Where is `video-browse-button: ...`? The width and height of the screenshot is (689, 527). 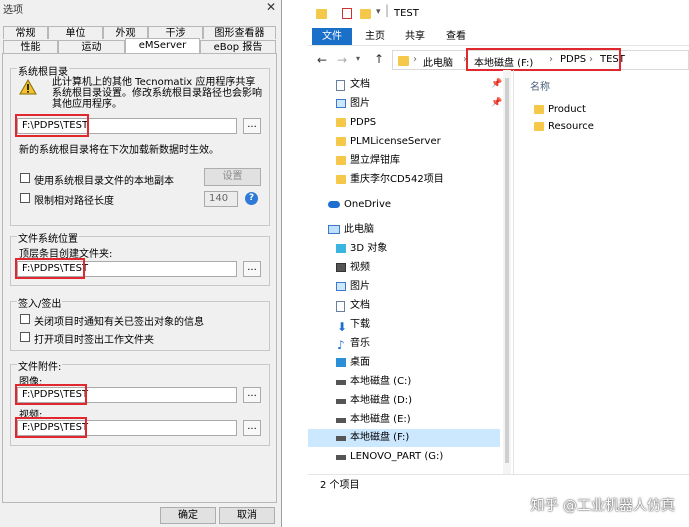
video-browse-button: ... is located at coordinates (252, 428).